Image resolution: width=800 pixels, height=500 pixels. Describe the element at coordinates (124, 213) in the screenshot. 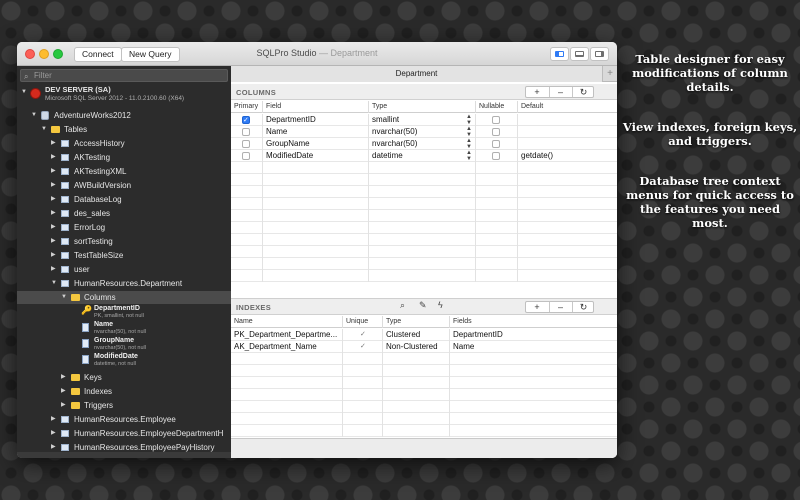

I see `tree-table-node: ▶ des_sales` at that location.